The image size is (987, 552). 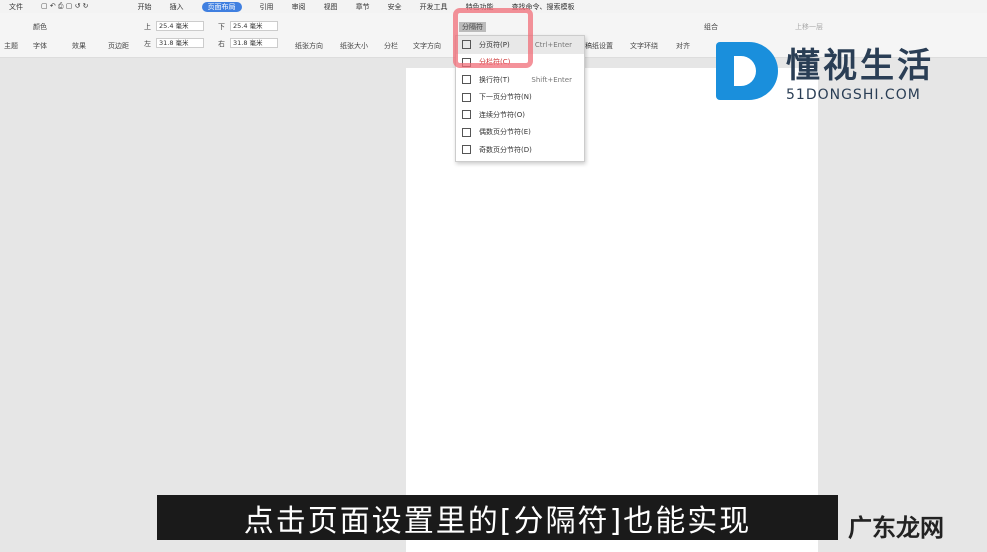 I want to click on tab-chapter: 章节, so click(x=363, y=7).